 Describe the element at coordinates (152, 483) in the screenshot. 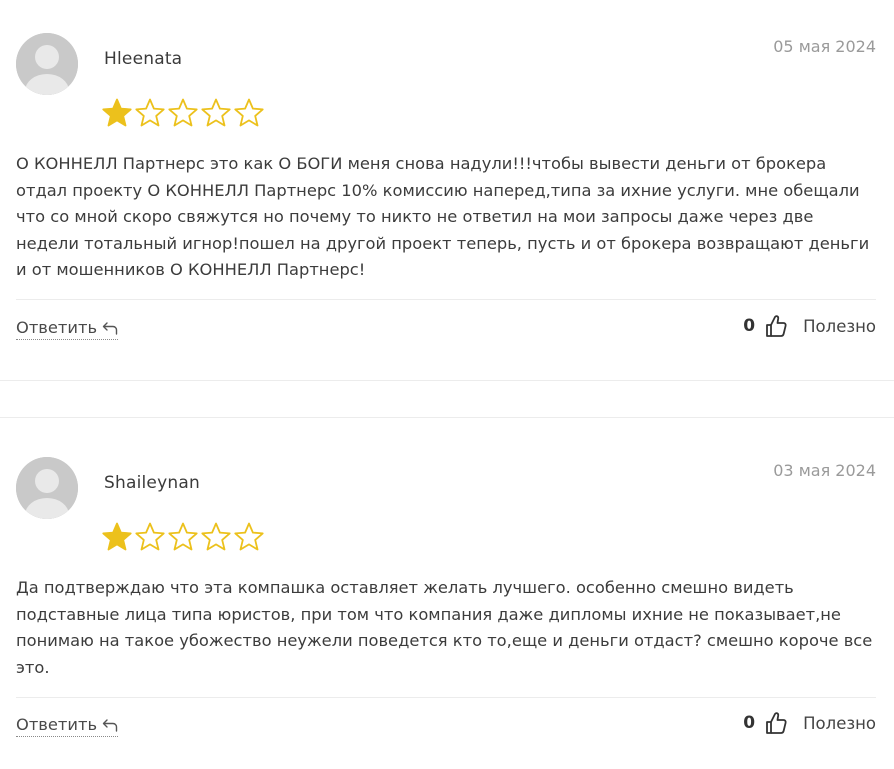

I see `review-author: Shaileynan` at that location.